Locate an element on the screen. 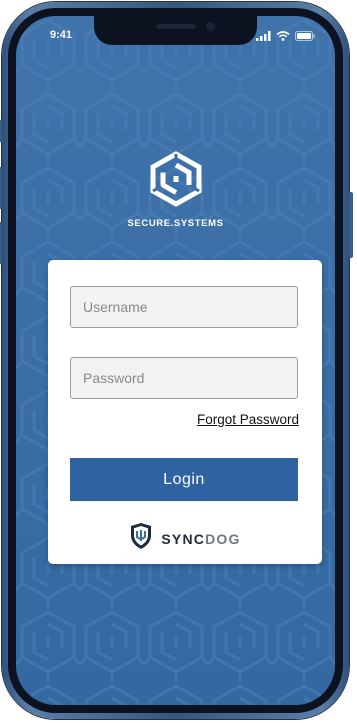 The image size is (357, 723). syncdog-wordmark-dog: DOG is located at coordinates (223, 538).